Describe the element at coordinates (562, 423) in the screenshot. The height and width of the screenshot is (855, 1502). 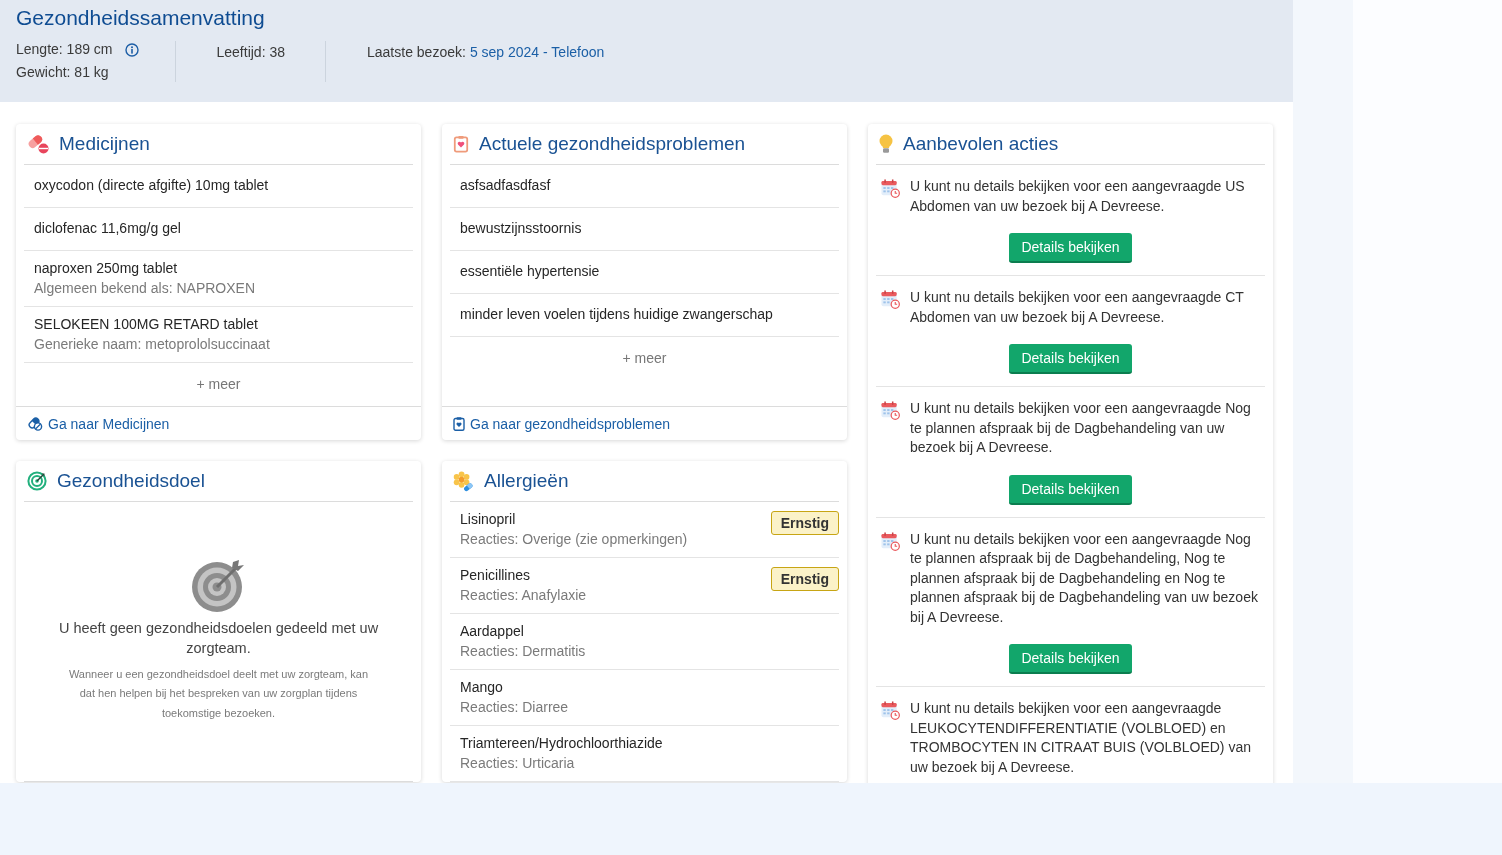
I see `problems-link: Ga naar gezondheidsproblemen` at that location.